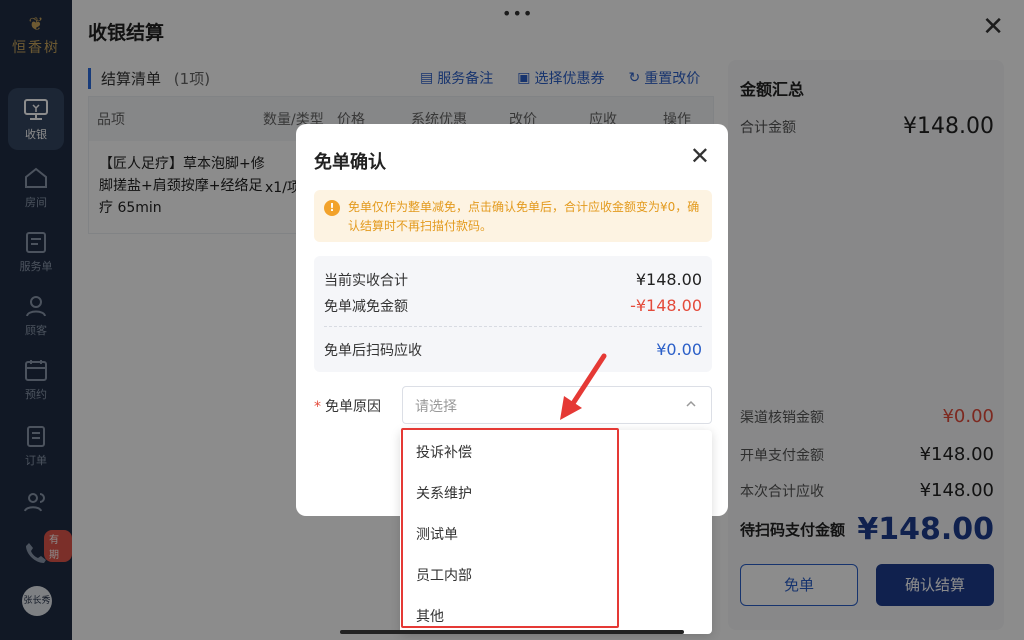 This screenshot has width=1024, height=640. I want to click on reason-placeholder: 请选择, so click(436, 407).